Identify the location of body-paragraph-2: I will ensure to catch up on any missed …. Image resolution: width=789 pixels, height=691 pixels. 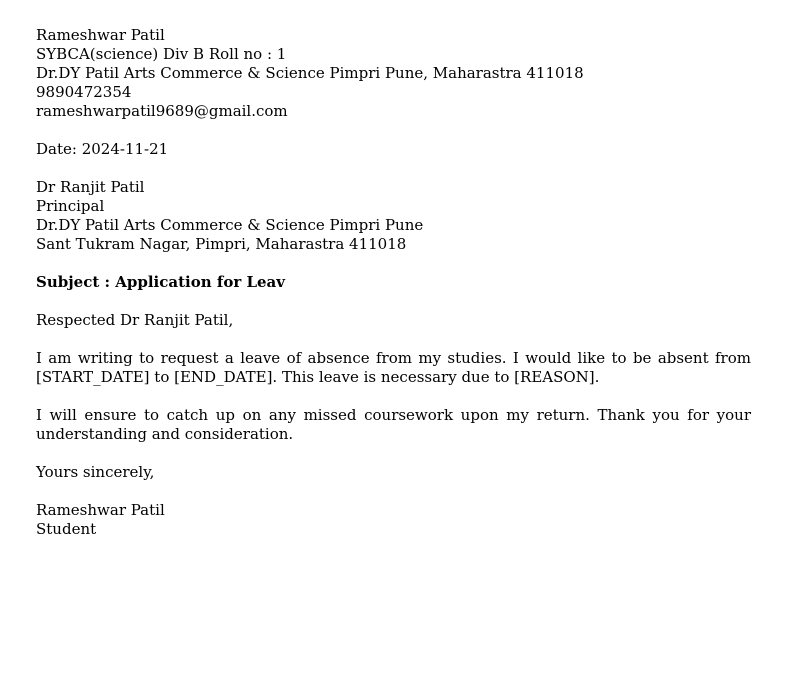
(393, 424).